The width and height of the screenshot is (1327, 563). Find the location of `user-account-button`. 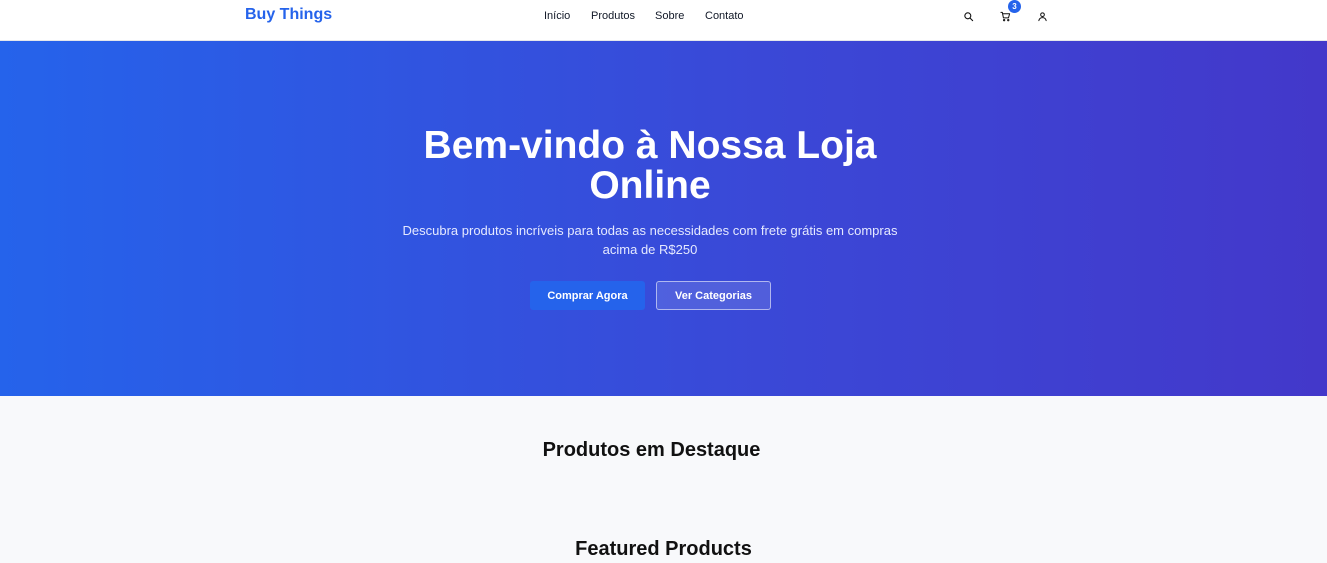

user-account-button is located at coordinates (1042, 16).